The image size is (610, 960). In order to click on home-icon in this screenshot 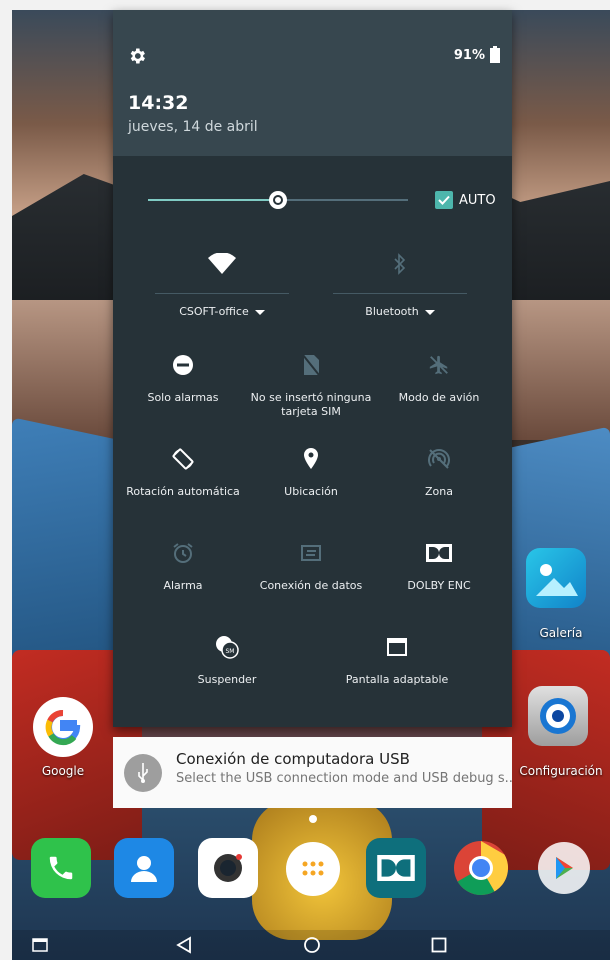, I will do `click(312, 945)`.